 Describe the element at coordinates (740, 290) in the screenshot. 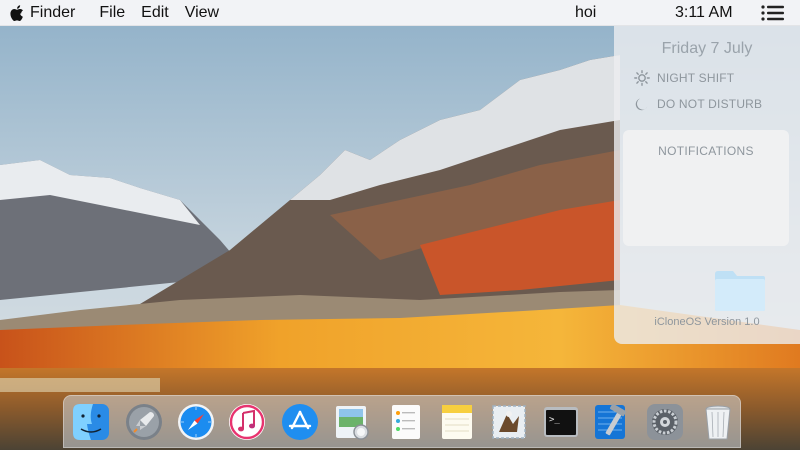

I see `folder-icon` at that location.